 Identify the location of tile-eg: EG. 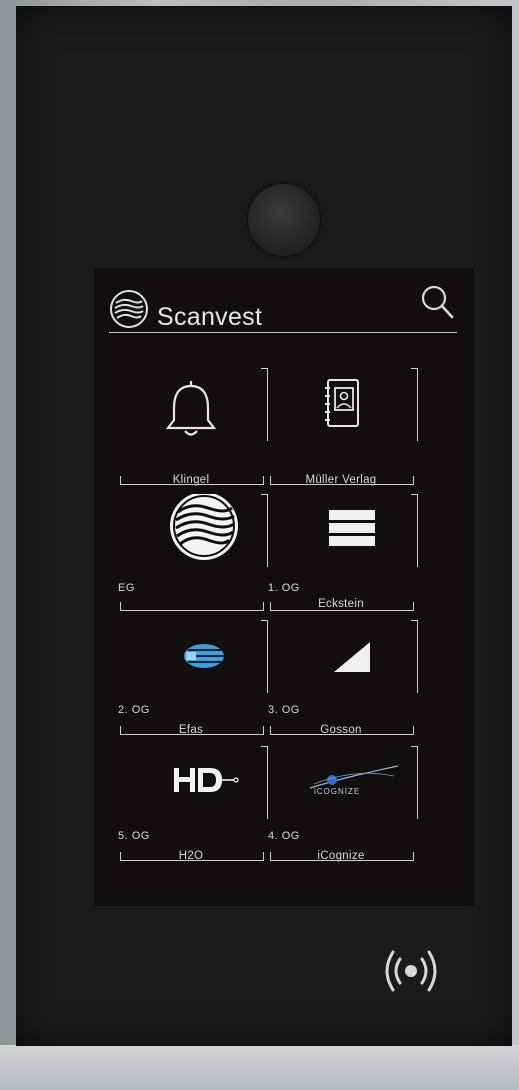
(192, 555).